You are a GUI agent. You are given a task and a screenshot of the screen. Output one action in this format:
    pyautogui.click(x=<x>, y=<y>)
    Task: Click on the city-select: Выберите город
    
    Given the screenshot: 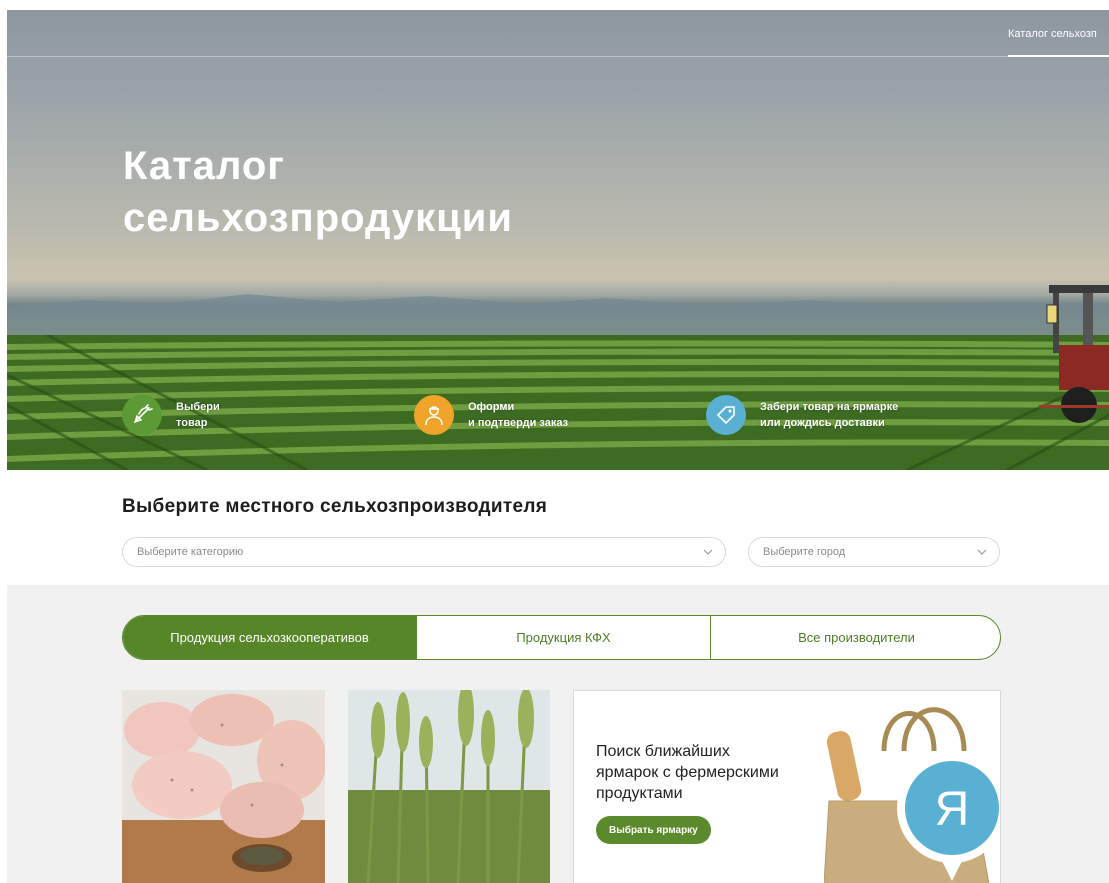 What is the action you would take?
    pyautogui.click(x=874, y=552)
    